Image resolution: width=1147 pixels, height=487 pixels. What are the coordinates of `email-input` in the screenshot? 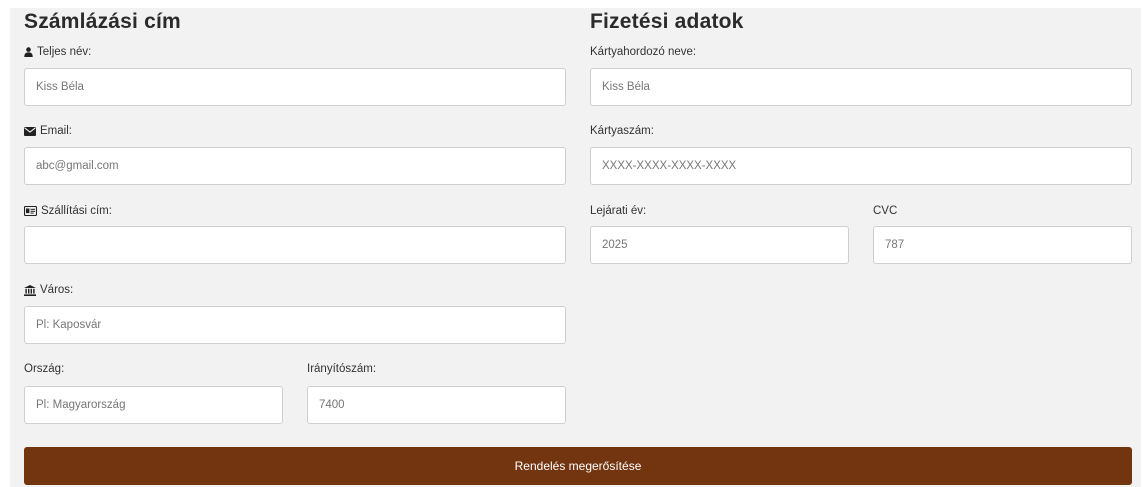 It's located at (295, 166).